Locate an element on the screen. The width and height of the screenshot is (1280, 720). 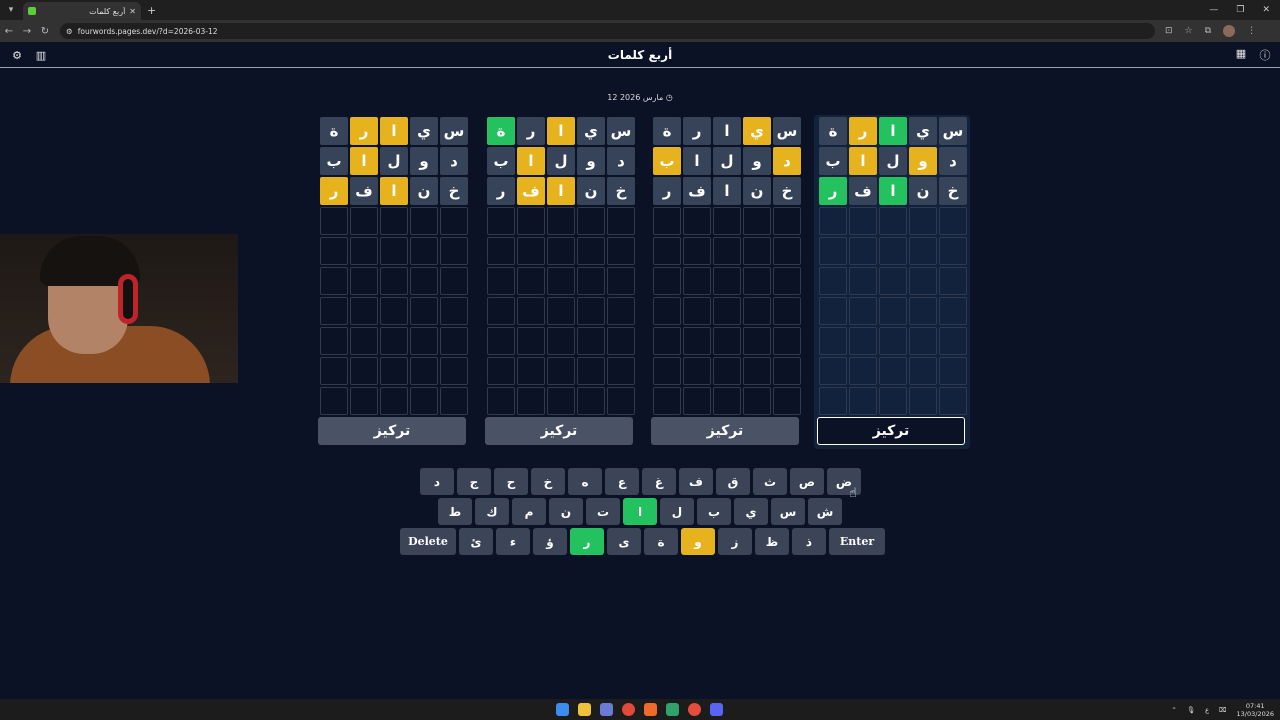
letter-key: ة is located at coordinates (661, 541).